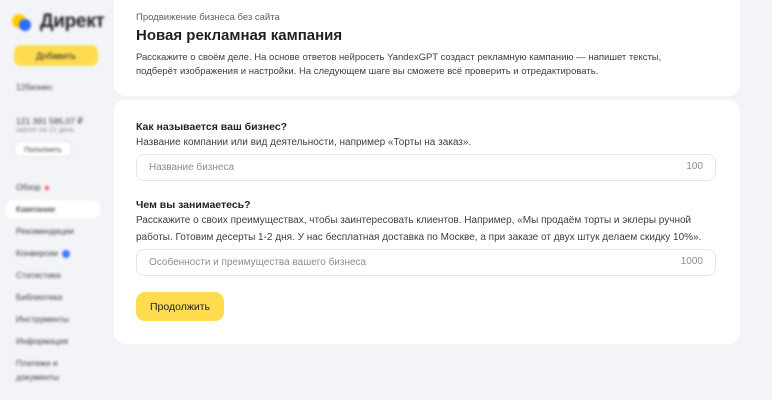 This screenshot has width=772, height=400. I want to click on sidebar-item-label: Платежи и, so click(37, 363).